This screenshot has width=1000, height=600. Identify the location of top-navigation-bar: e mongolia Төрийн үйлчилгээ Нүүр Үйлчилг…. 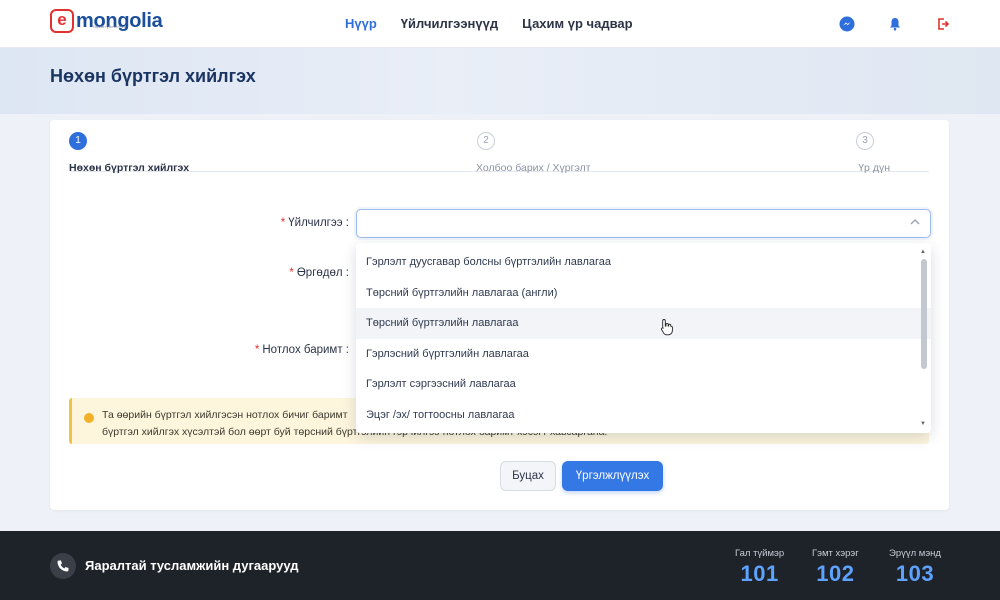
(500, 24).